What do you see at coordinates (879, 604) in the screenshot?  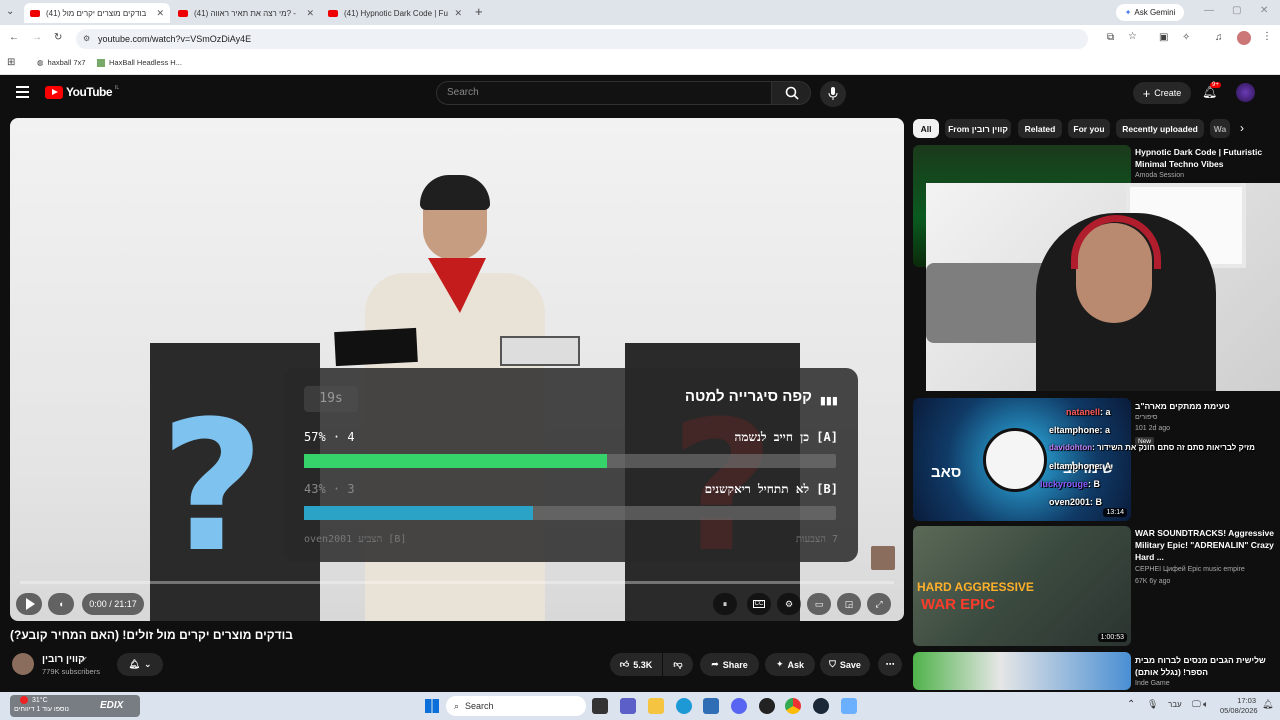 I see `fullscreen-button: ⤢` at bounding box center [879, 604].